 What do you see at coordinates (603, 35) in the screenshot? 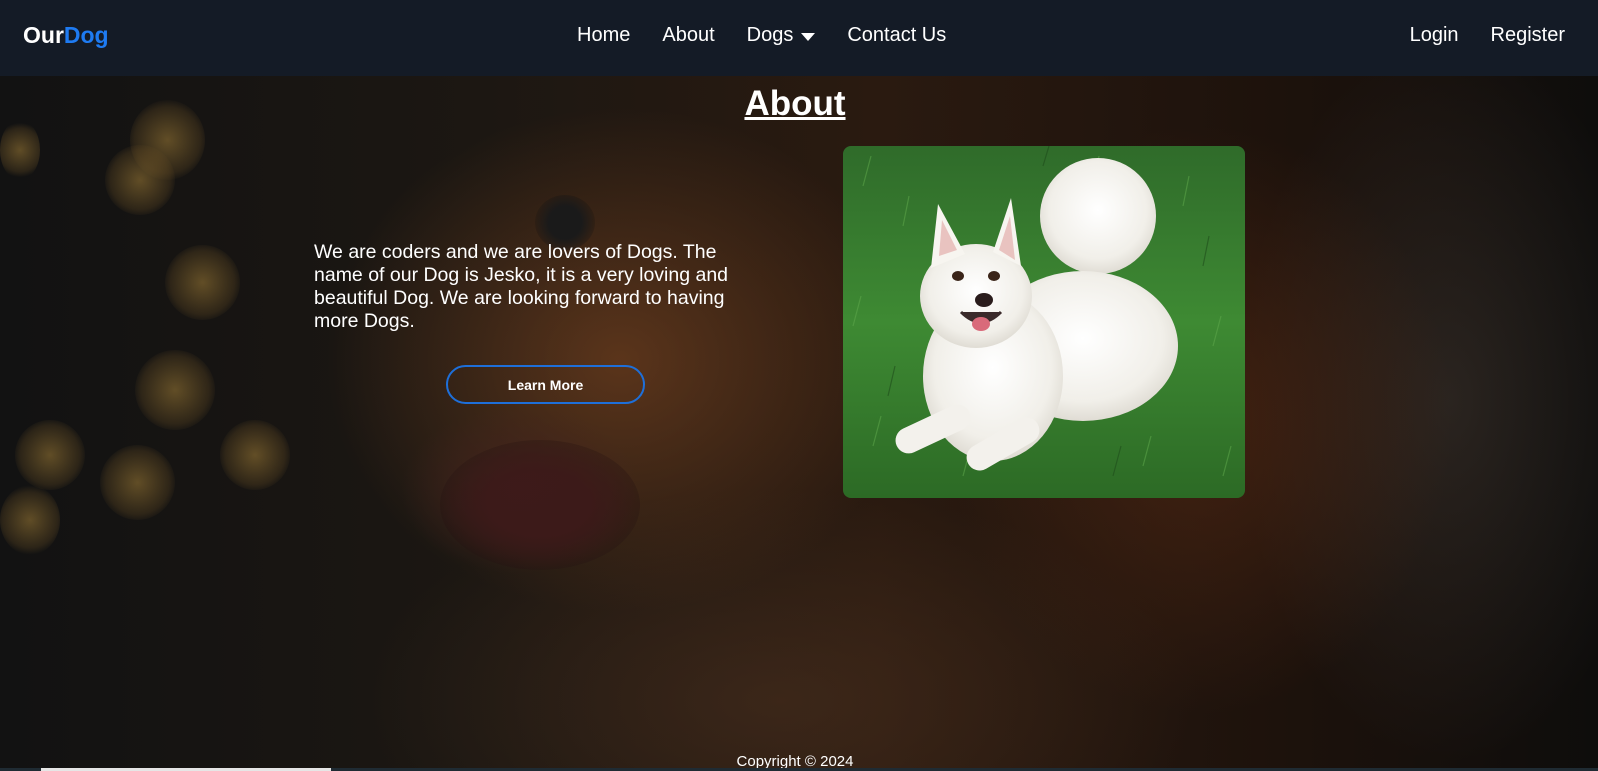
I see `nav-home-link: Home` at bounding box center [603, 35].